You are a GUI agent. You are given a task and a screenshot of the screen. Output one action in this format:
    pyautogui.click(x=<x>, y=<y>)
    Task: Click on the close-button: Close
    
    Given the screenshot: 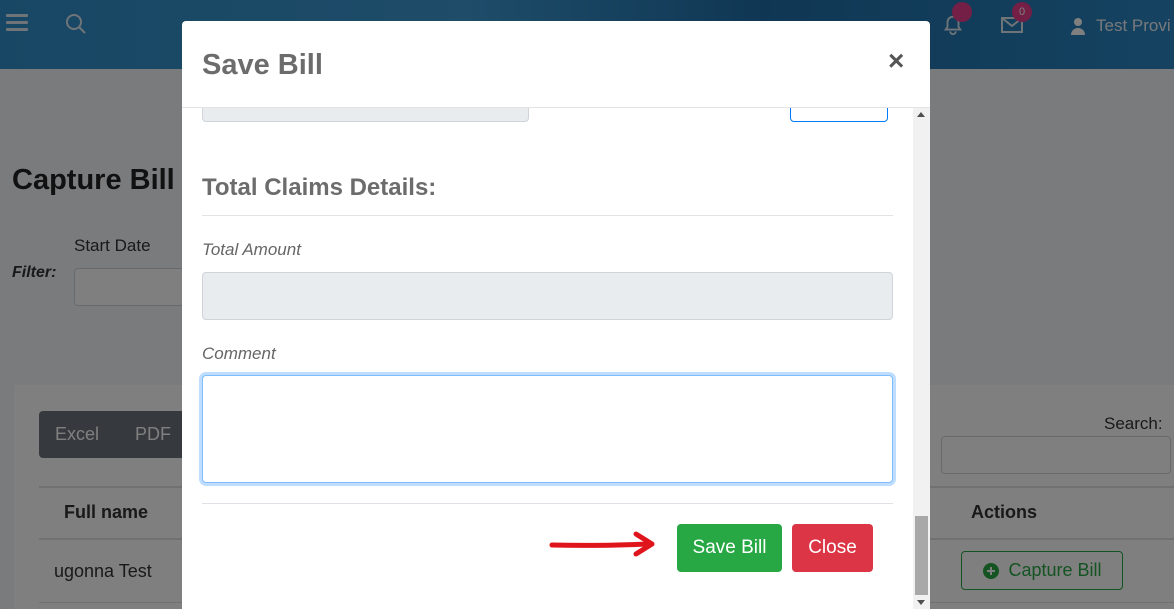 What is the action you would take?
    pyautogui.click(x=832, y=548)
    